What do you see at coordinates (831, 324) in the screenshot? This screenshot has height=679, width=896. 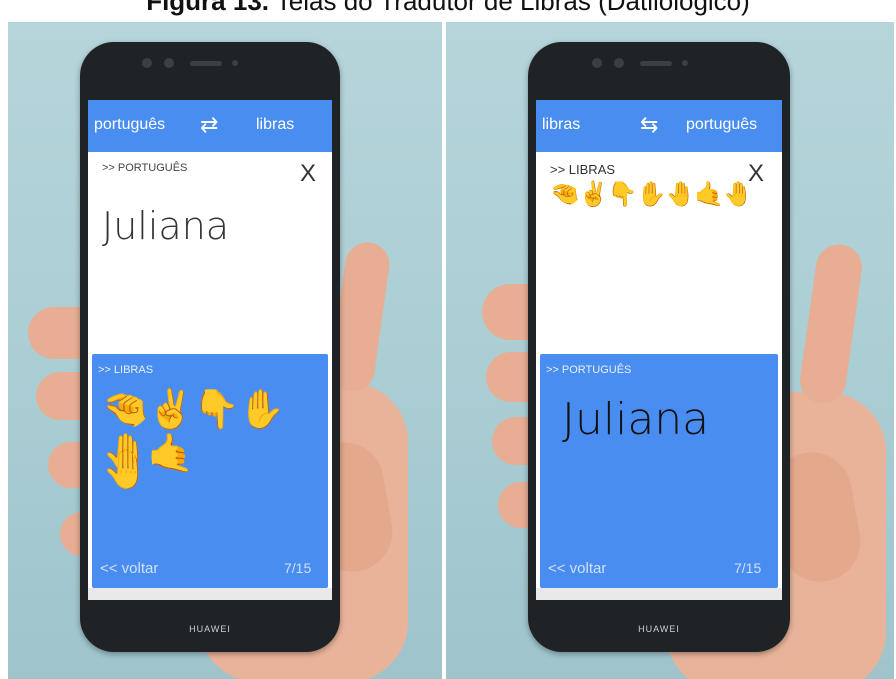 I see `hand-finger` at bounding box center [831, 324].